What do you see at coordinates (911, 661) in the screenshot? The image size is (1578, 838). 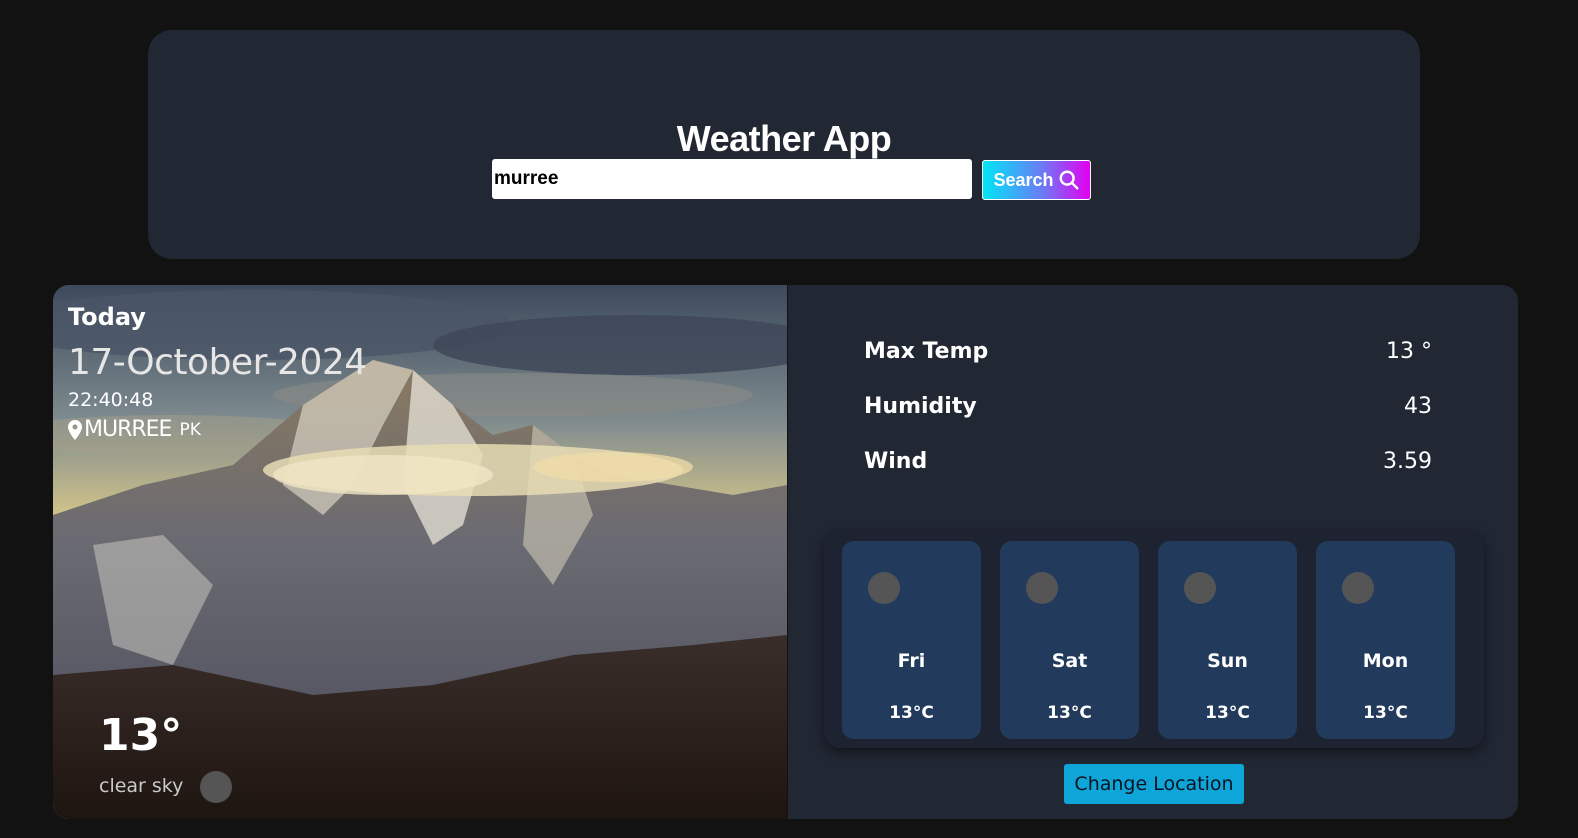 I see `forecast-day-name: Fri` at bounding box center [911, 661].